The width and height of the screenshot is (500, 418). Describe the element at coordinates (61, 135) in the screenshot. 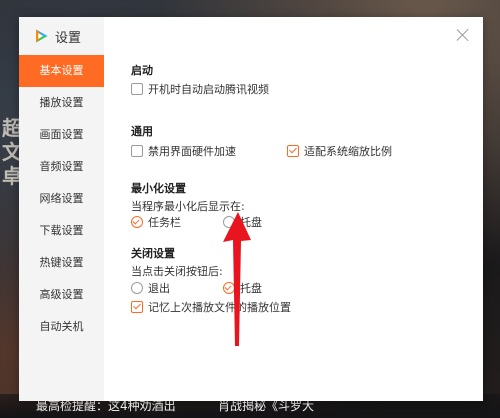

I see `nav-item-display: 画面设置` at that location.